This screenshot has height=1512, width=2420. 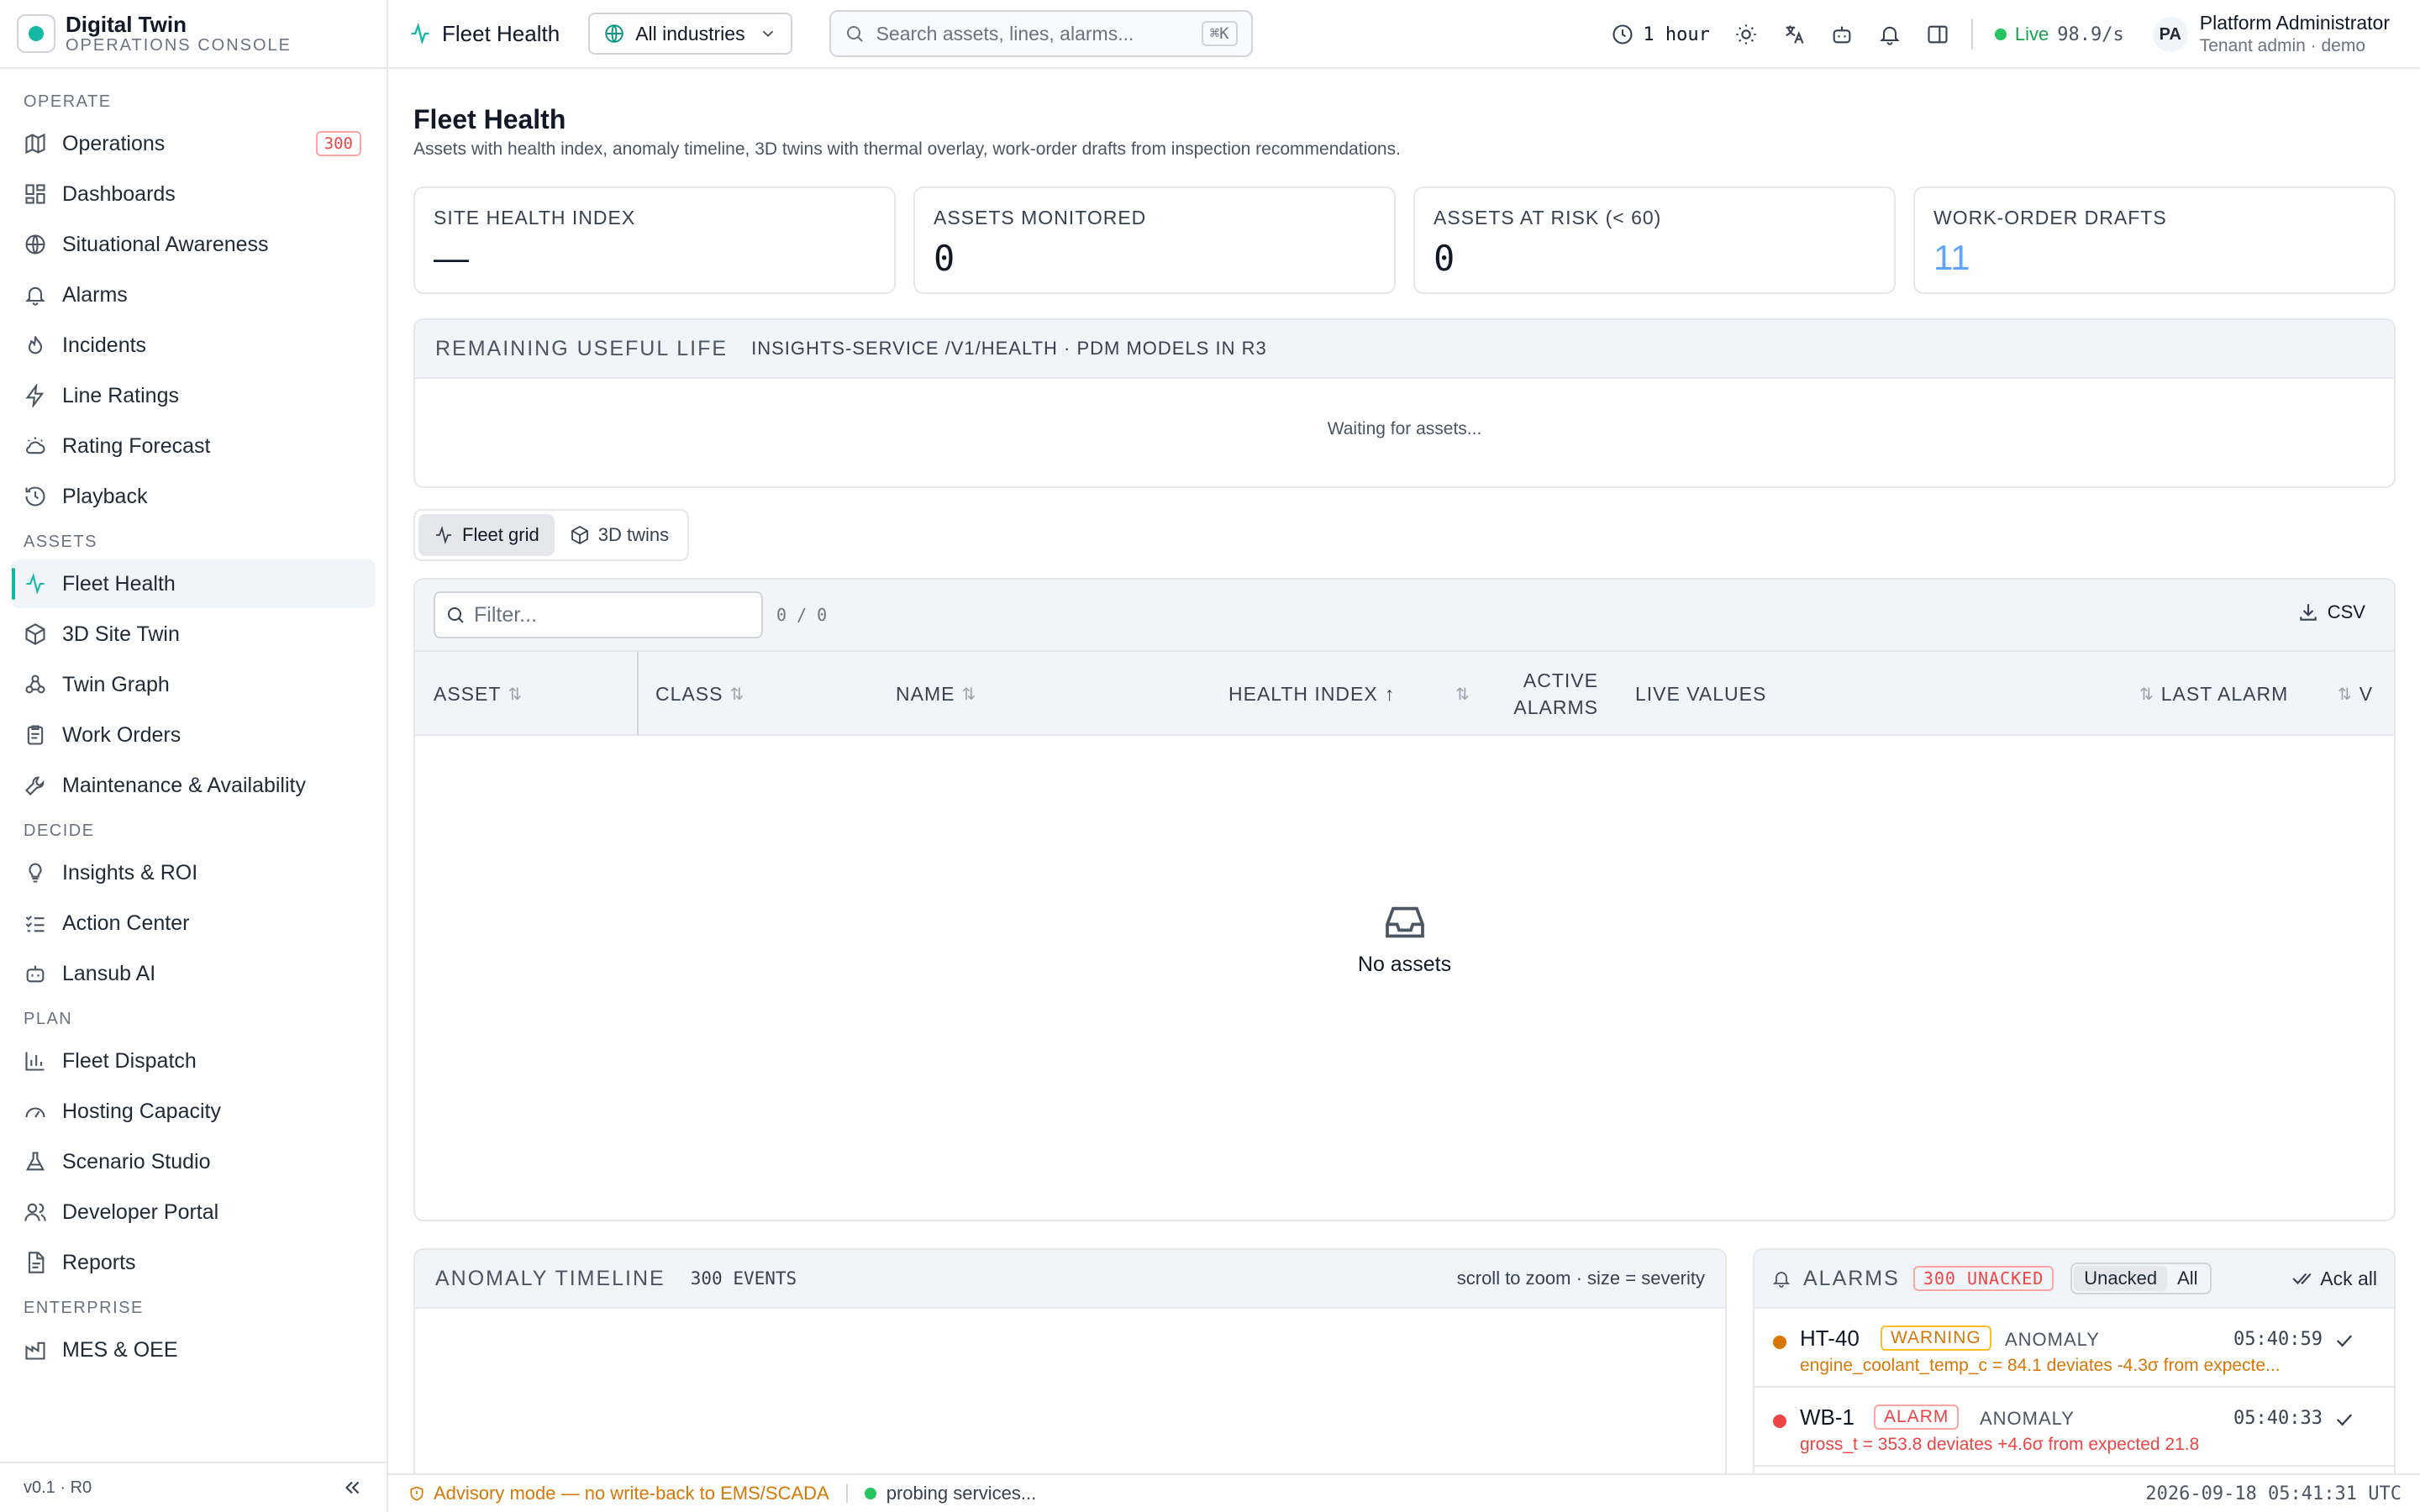 I want to click on sidebar-item-label: Fleet Health, so click(x=119, y=583).